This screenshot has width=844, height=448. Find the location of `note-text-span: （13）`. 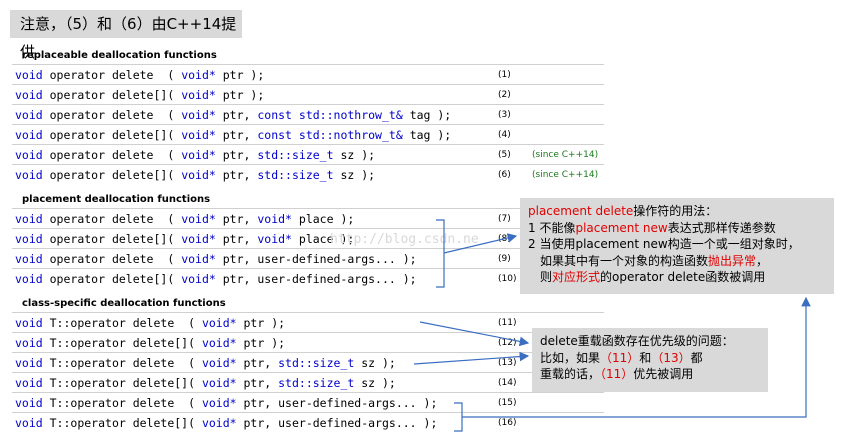

note-text-span: （13） is located at coordinates (671, 357).